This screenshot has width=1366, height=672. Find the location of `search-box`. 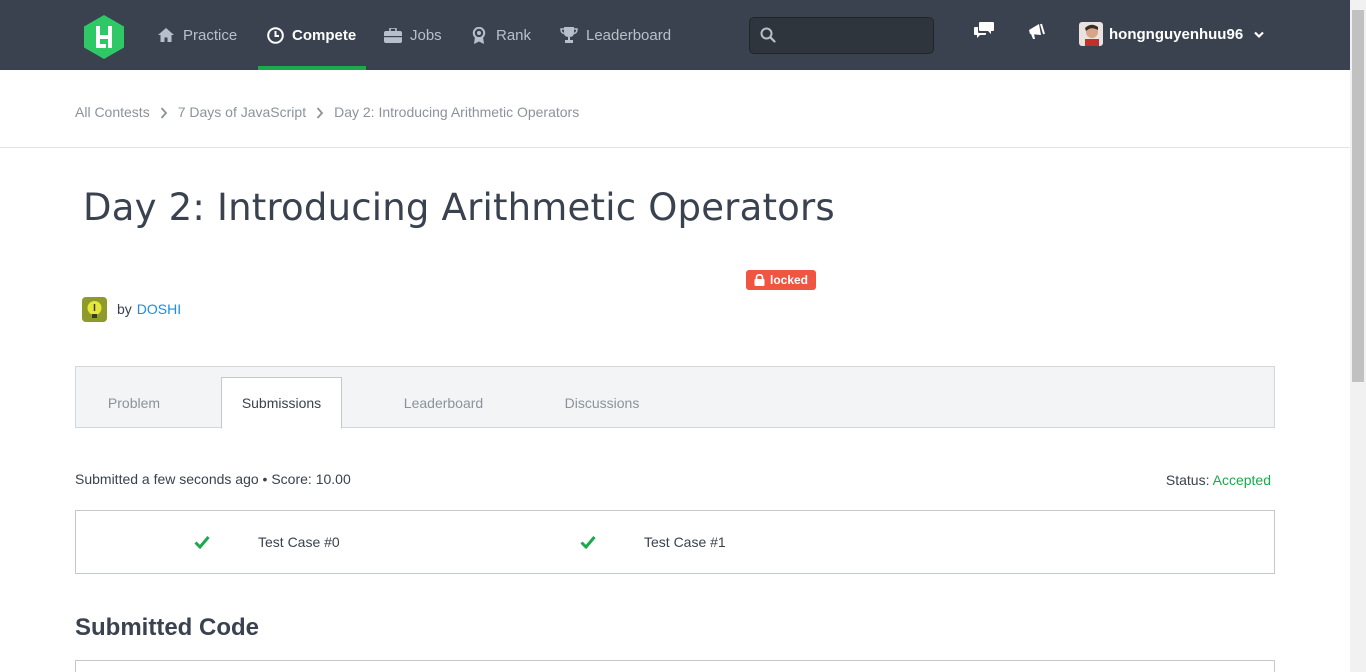

search-box is located at coordinates (841, 35).